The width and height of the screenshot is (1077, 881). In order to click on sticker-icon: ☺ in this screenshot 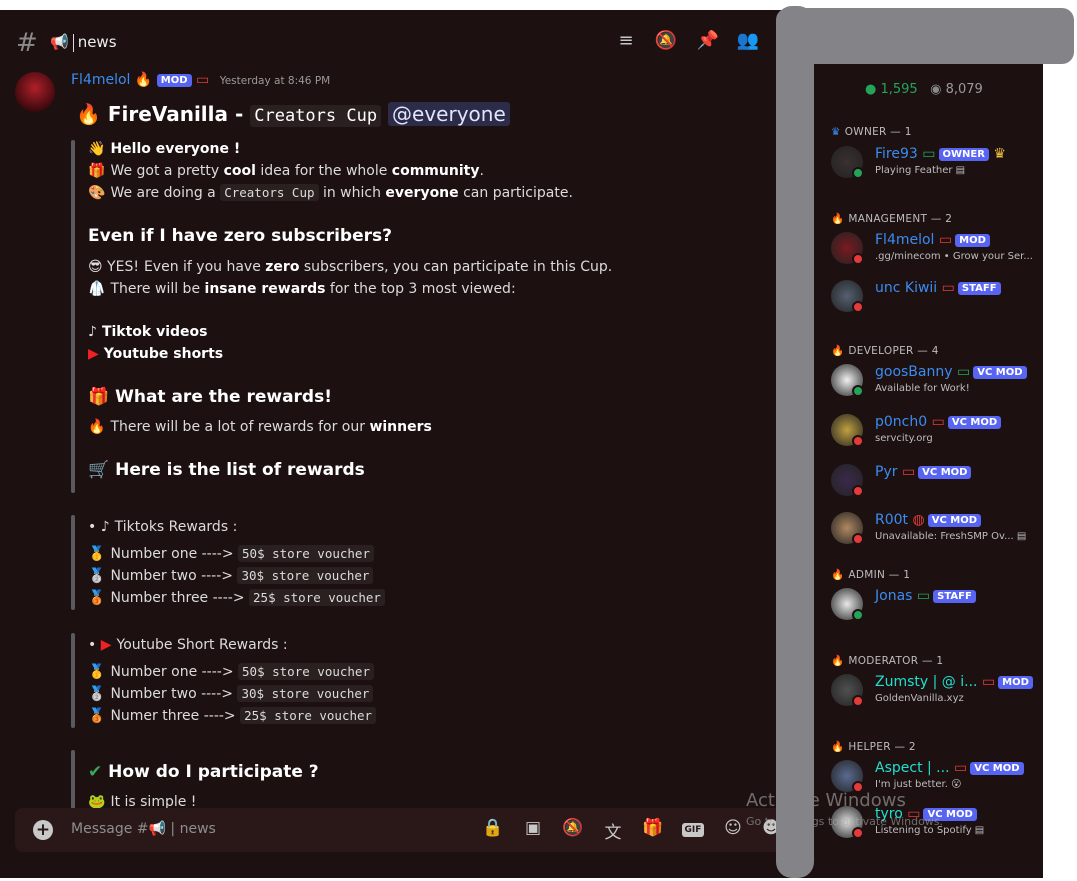, I will do `click(733, 830)`.